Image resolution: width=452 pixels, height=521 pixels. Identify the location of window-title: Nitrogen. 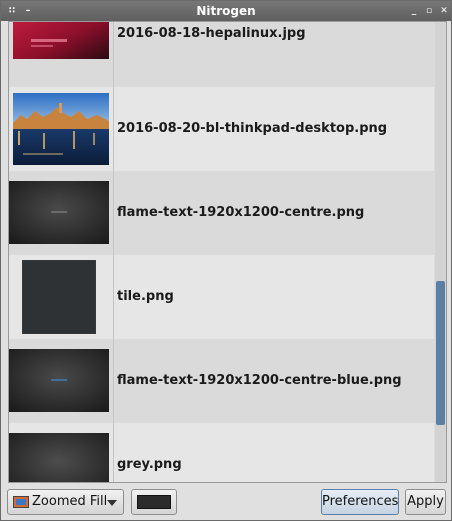
(226, 11).